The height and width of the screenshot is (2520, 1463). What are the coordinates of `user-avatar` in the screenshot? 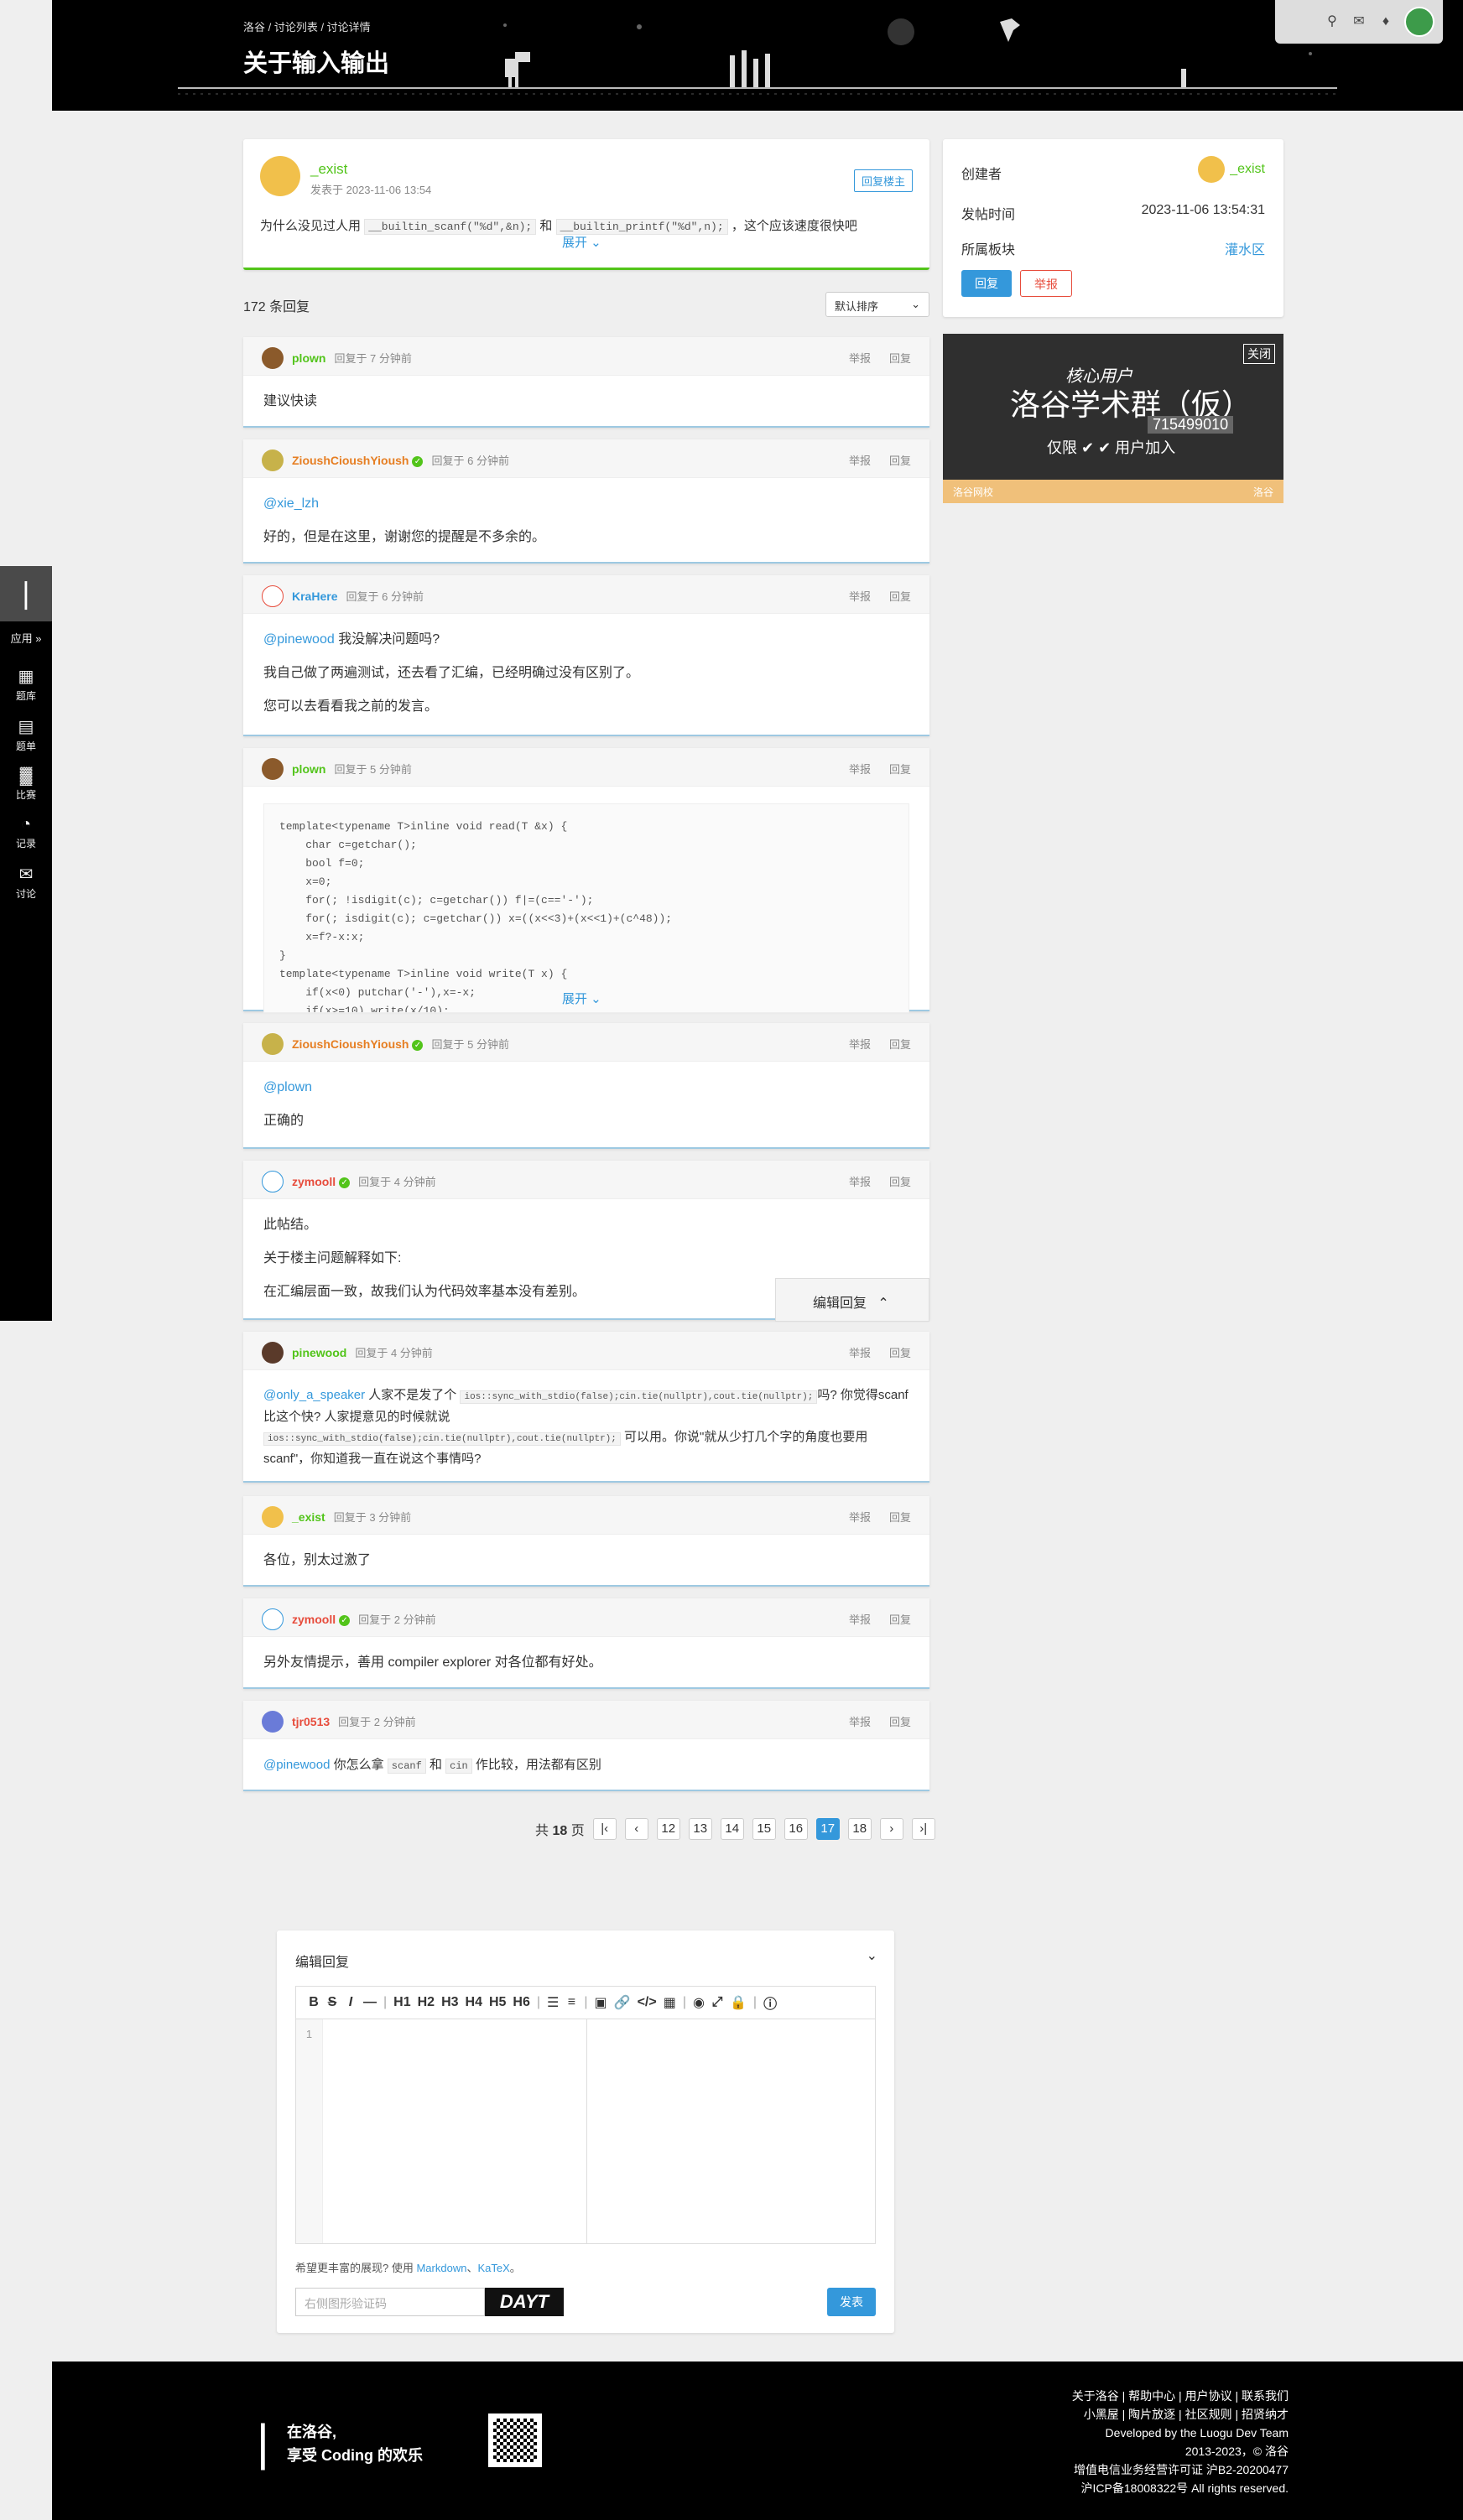 It's located at (1419, 22).